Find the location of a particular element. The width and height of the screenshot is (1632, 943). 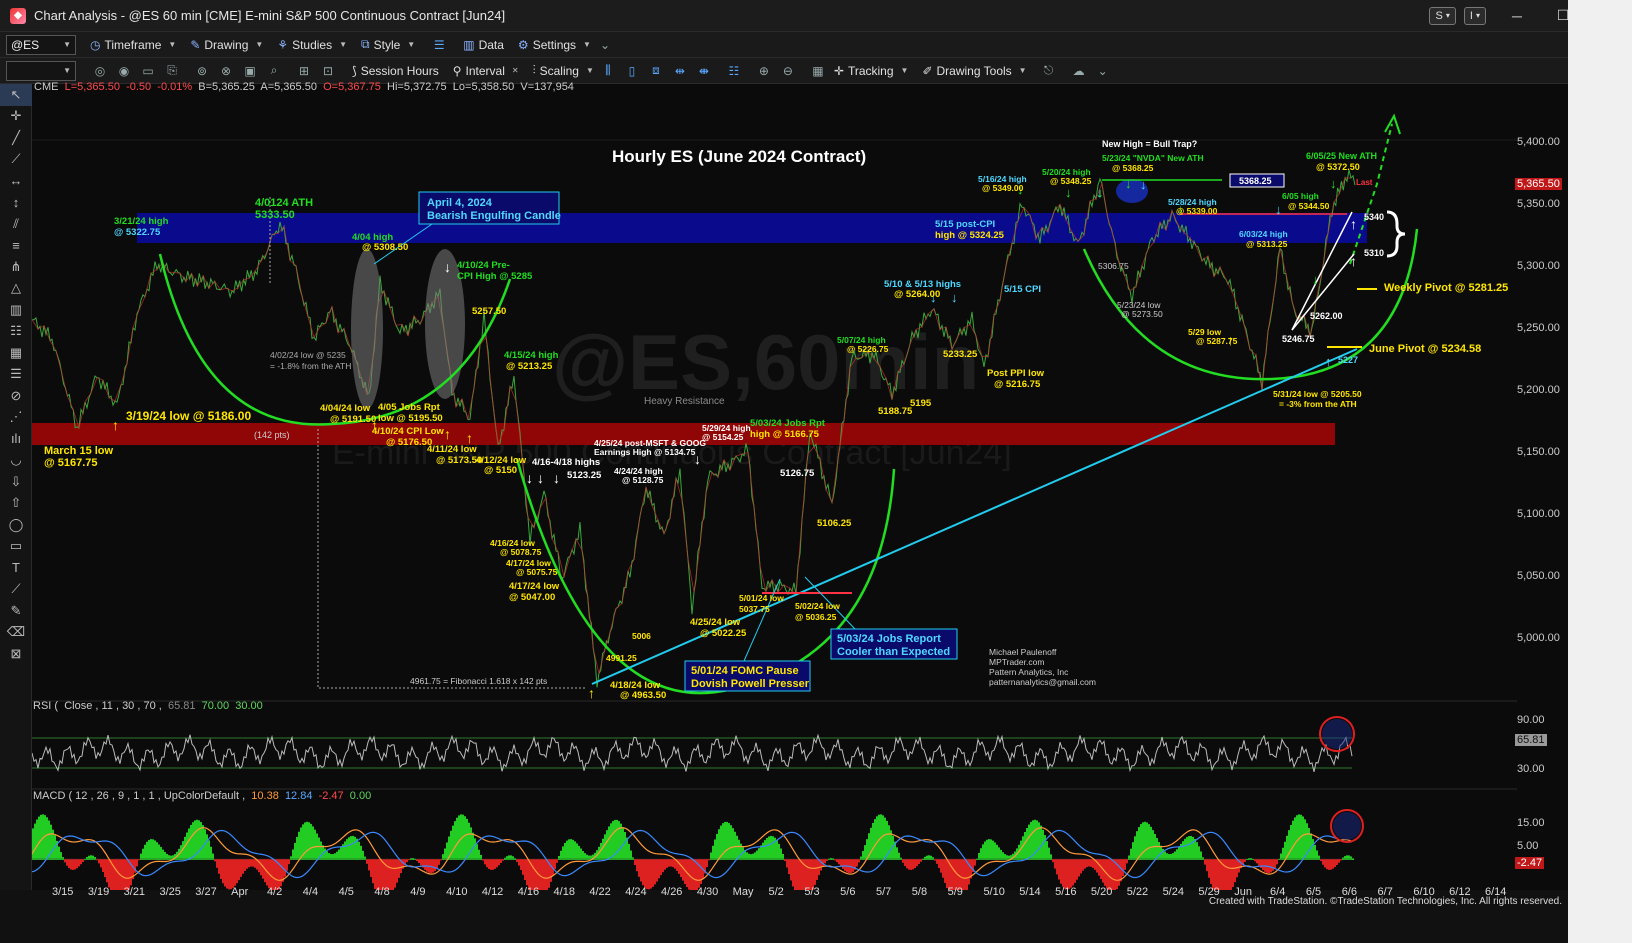

zoom-out-icon: ⊖ is located at coordinates (788, 71).